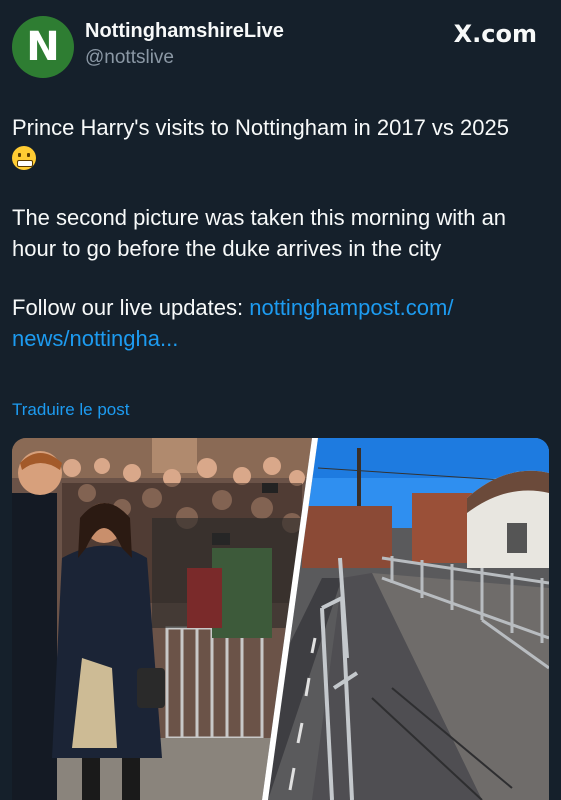 This screenshot has height=800, width=561. I want to click on post-line-3-text: Follow our live updates:, so click(131, 307).